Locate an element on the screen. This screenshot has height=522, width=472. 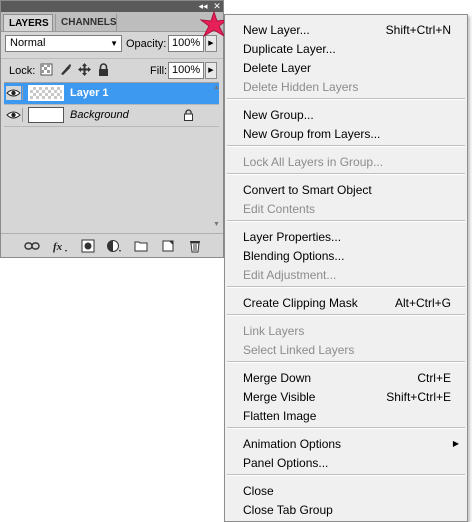
layer-name: Layer 1 is located at coordinates (89, 93).